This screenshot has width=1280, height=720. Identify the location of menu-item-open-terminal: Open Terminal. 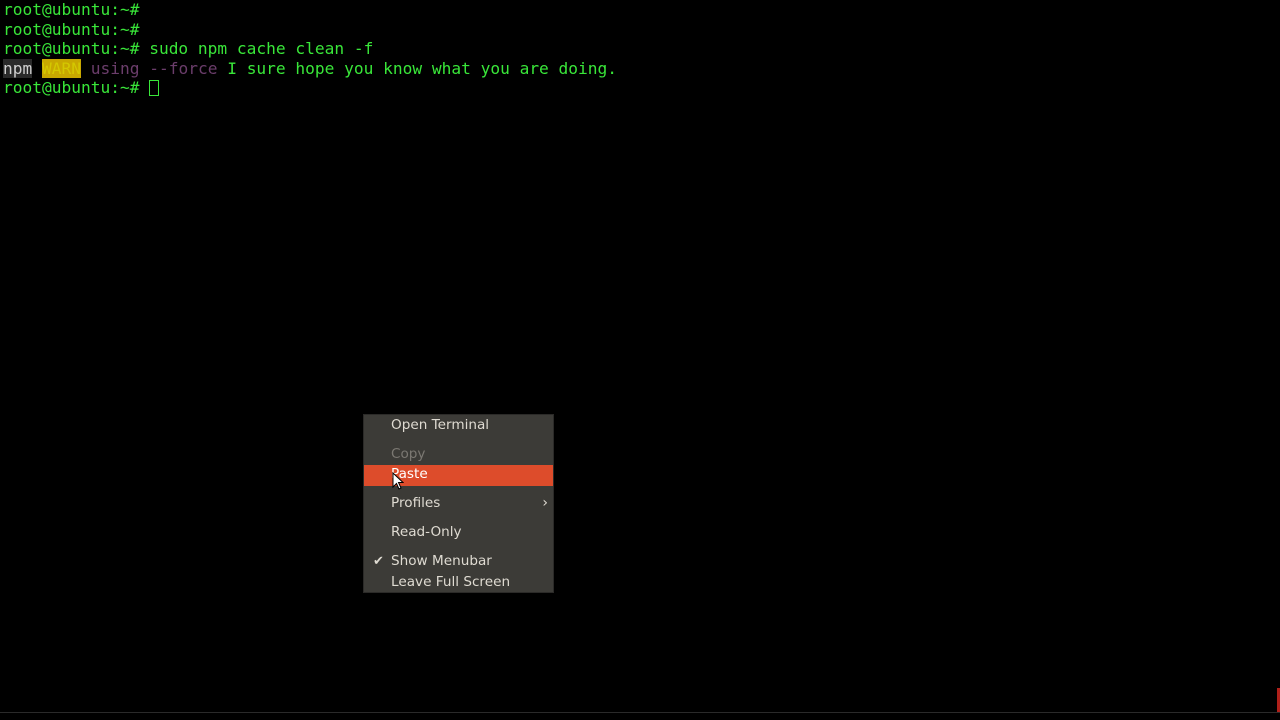
(458, 425).